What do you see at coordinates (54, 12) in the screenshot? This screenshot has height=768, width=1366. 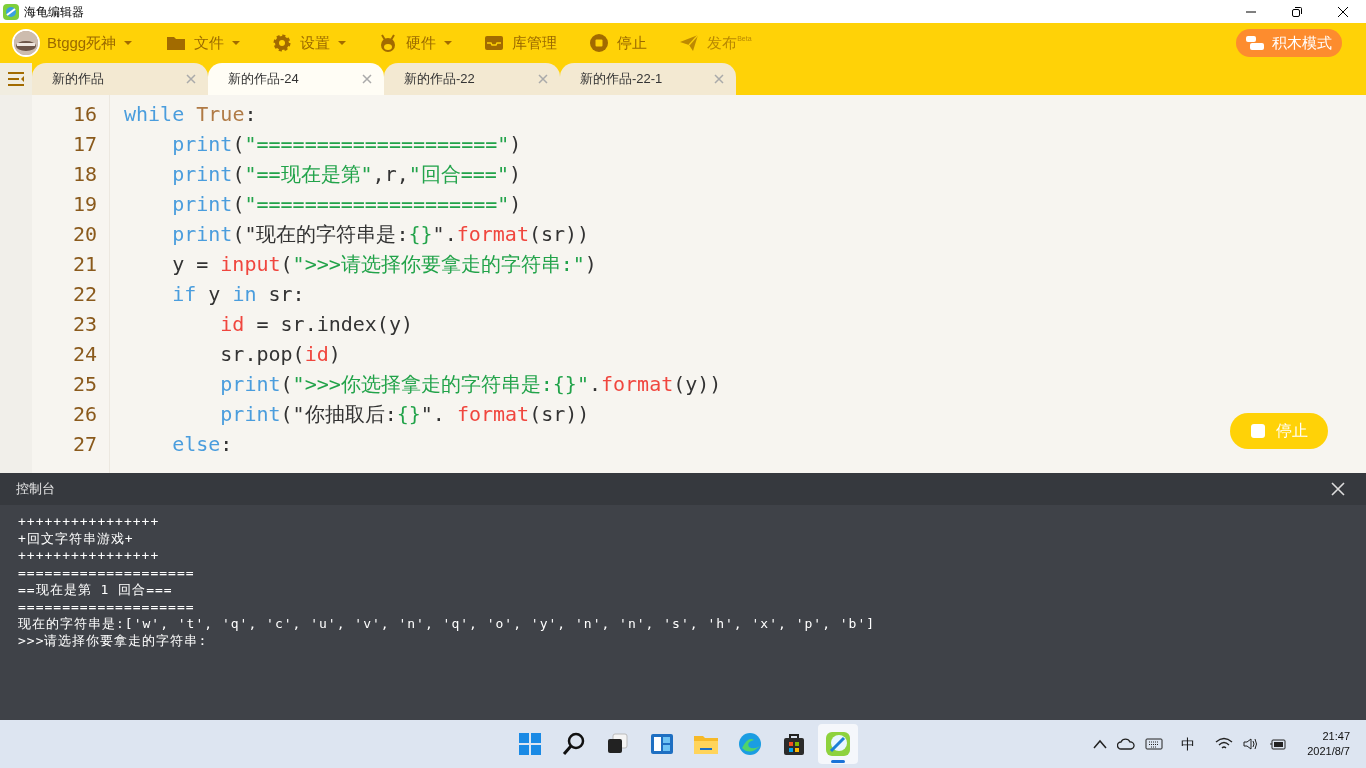 I see `window-title: 海龟编辑器` at bounding box center [54, 12].